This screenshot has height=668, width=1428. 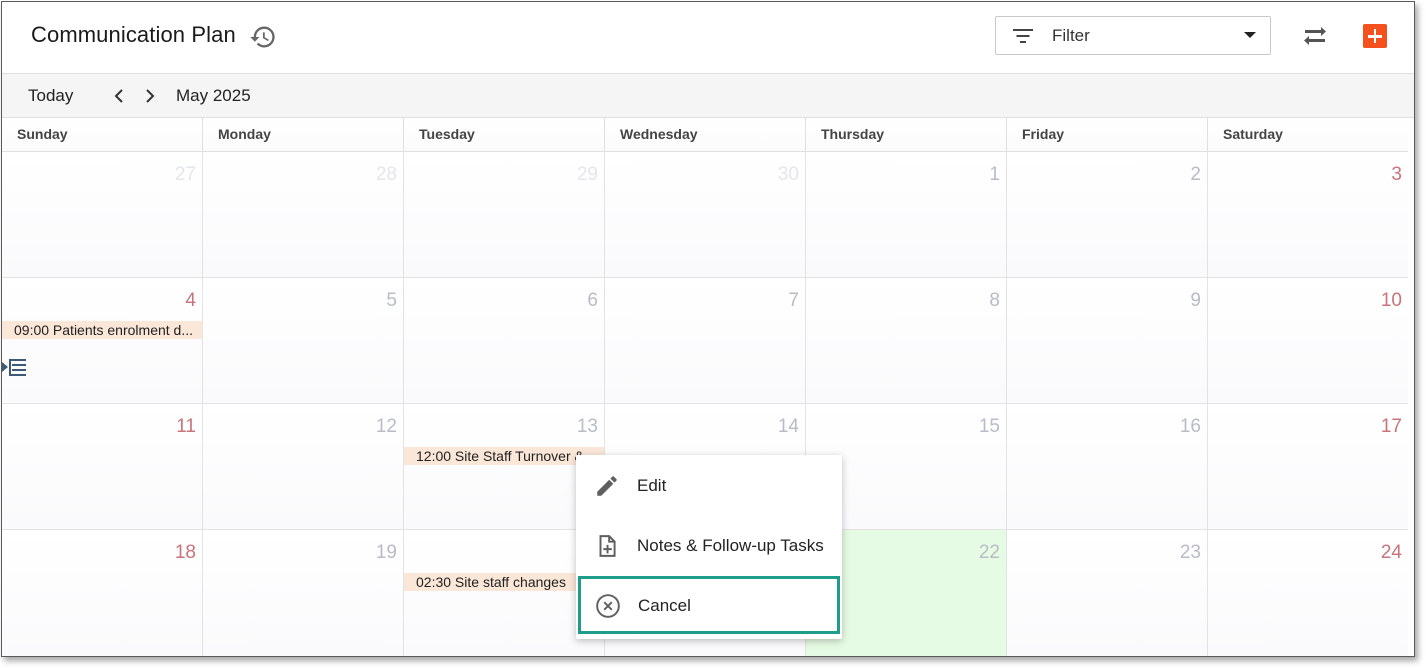 What do you see at coordinates (1391, 300) in the screenshot?
I see `day-number: 10` at bounding box center [1391, 300].